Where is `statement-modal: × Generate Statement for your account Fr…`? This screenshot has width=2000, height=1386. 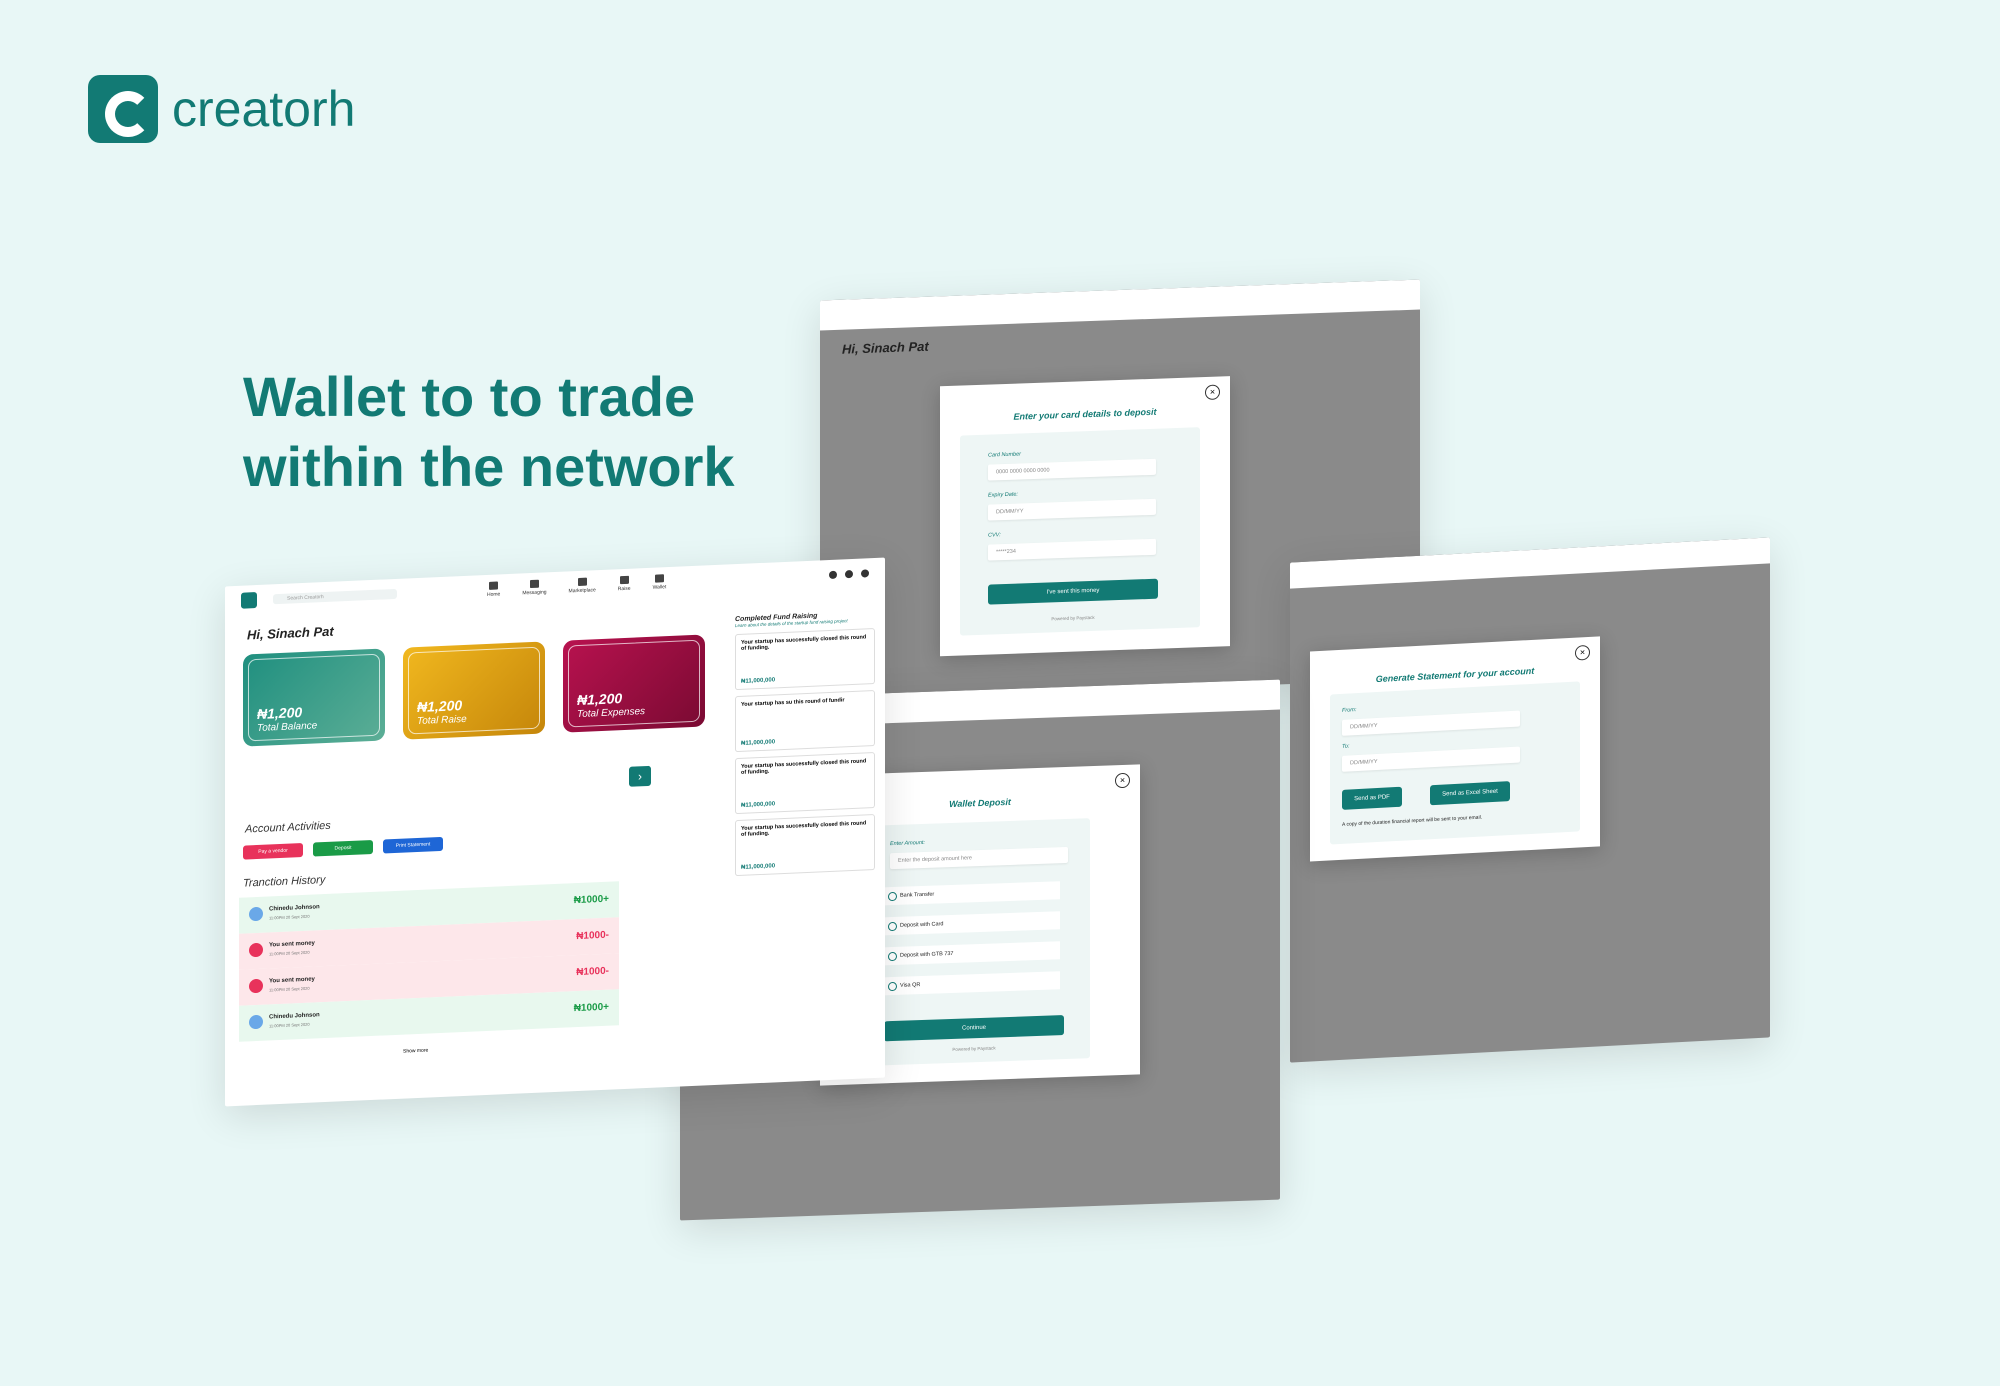 statement-modal: × Generate Statement for your account Fr… is located at coordinates (1455, 749).